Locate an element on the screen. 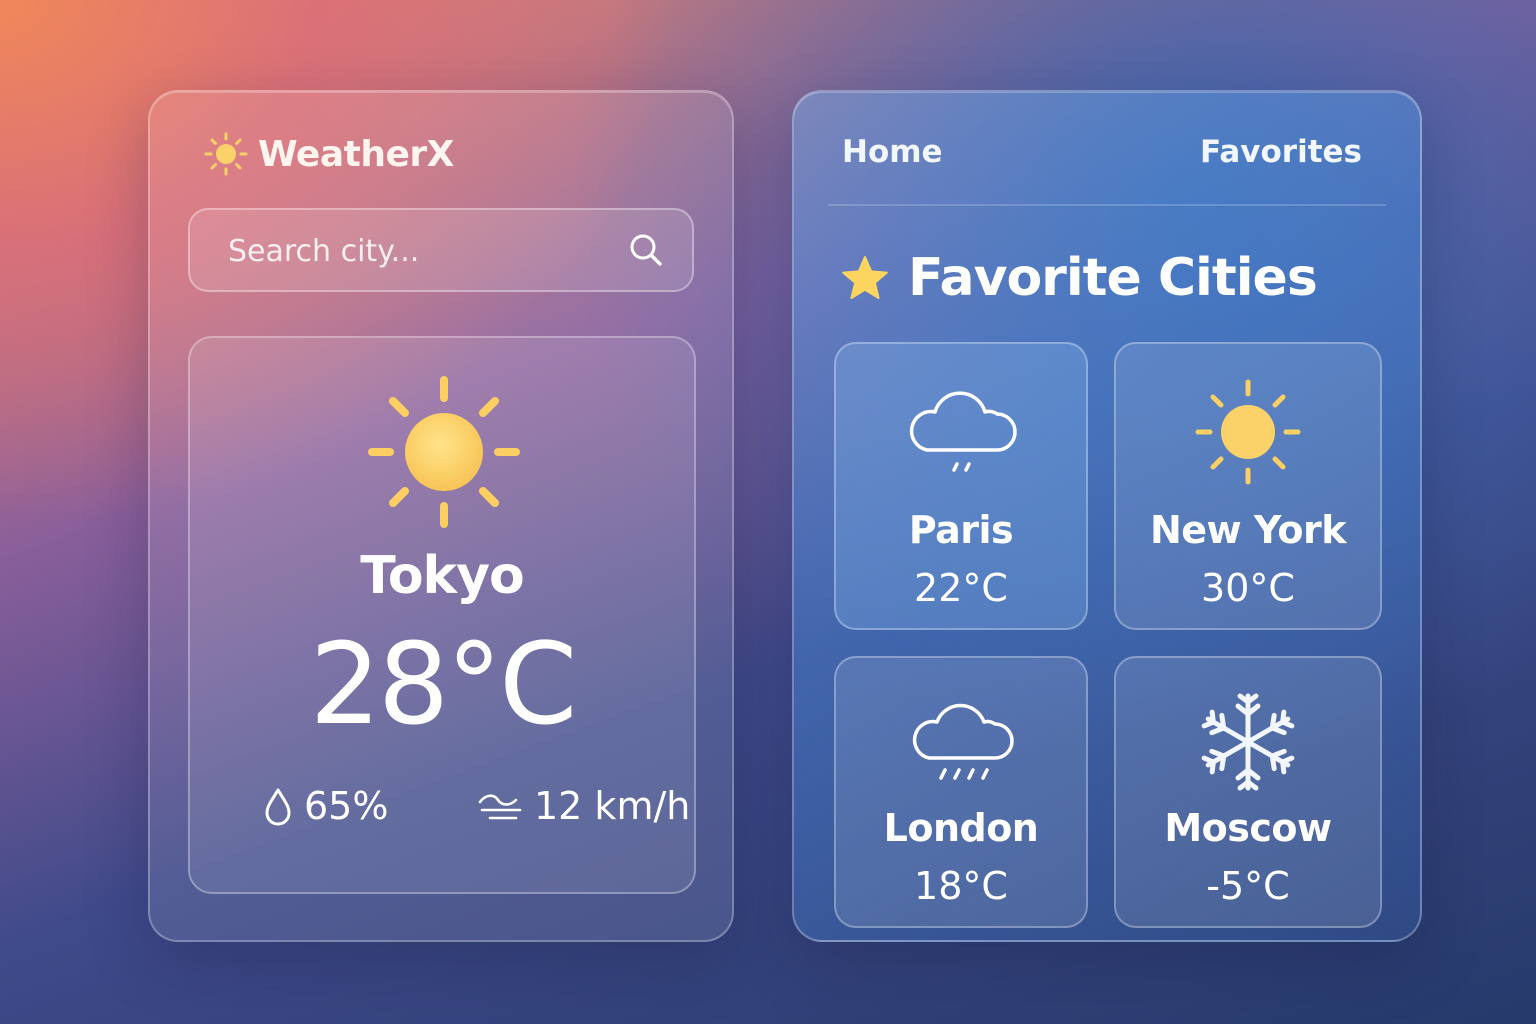 This screenshot has height=1024, width=1536. city-tile-london: London 18°C is located at coordinates (961, 792).